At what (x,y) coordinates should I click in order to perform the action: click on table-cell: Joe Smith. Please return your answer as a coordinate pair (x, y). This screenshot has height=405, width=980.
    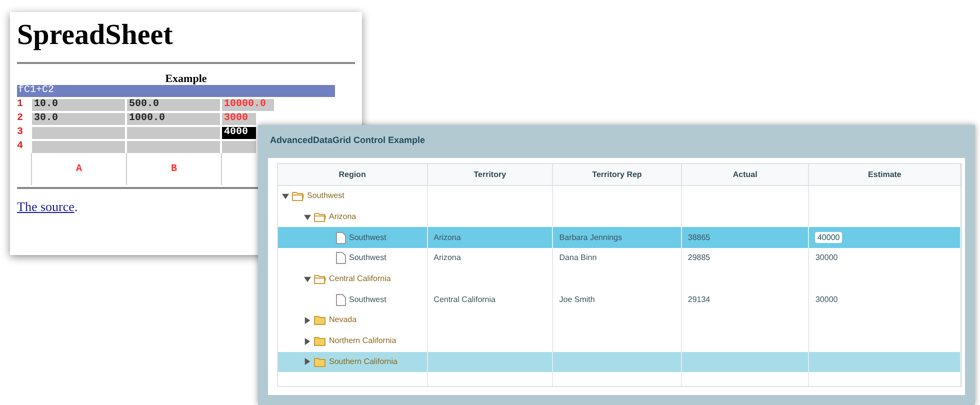
    Looking at the image, I should click on (577, 300).